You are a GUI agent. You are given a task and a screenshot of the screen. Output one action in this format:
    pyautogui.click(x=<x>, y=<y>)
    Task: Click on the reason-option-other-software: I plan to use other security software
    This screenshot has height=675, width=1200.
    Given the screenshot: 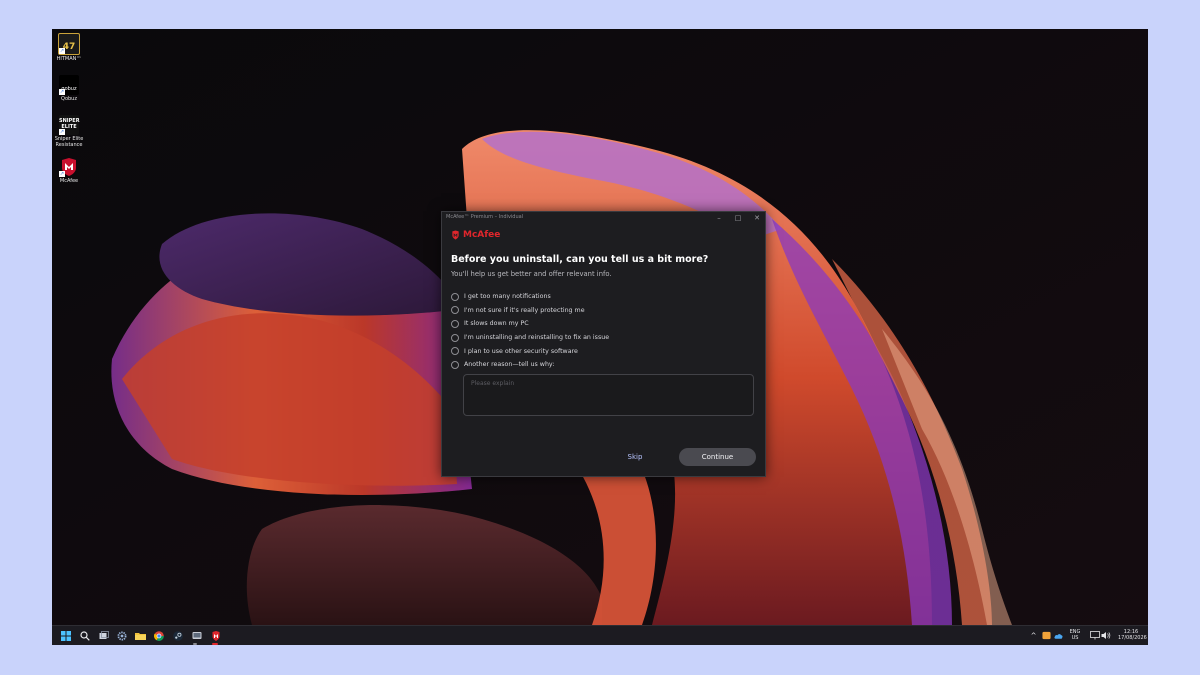 What is the action you would take?
    pyautogui.click(x=530, y=351)
    